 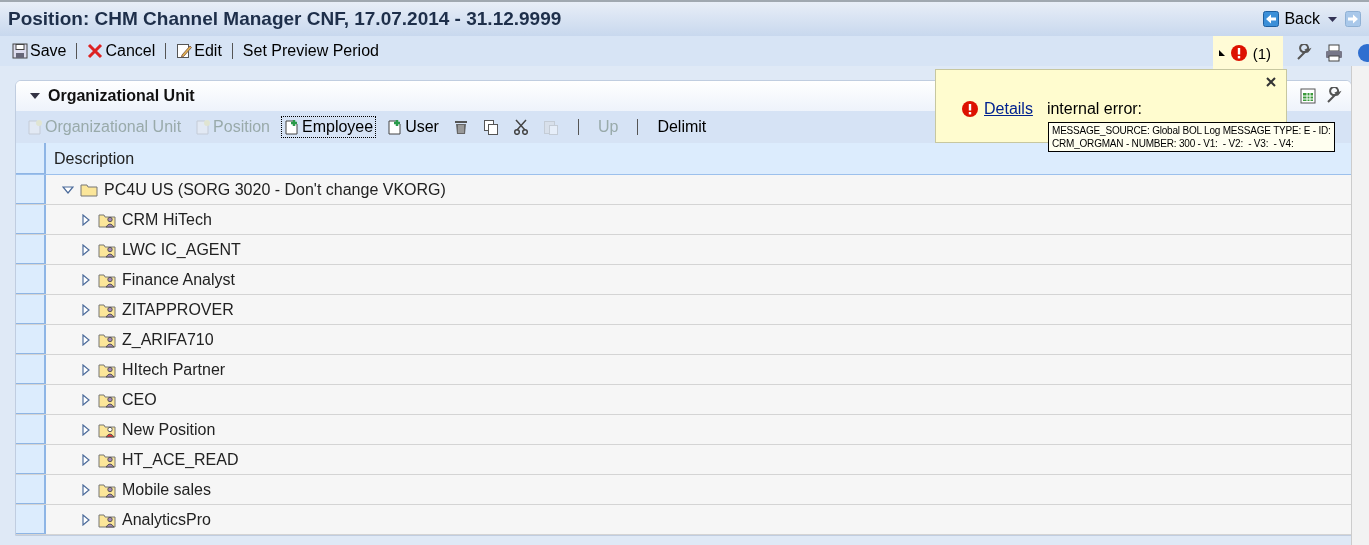 I want to click on back-button: Back, so click(x=1291, y=19).